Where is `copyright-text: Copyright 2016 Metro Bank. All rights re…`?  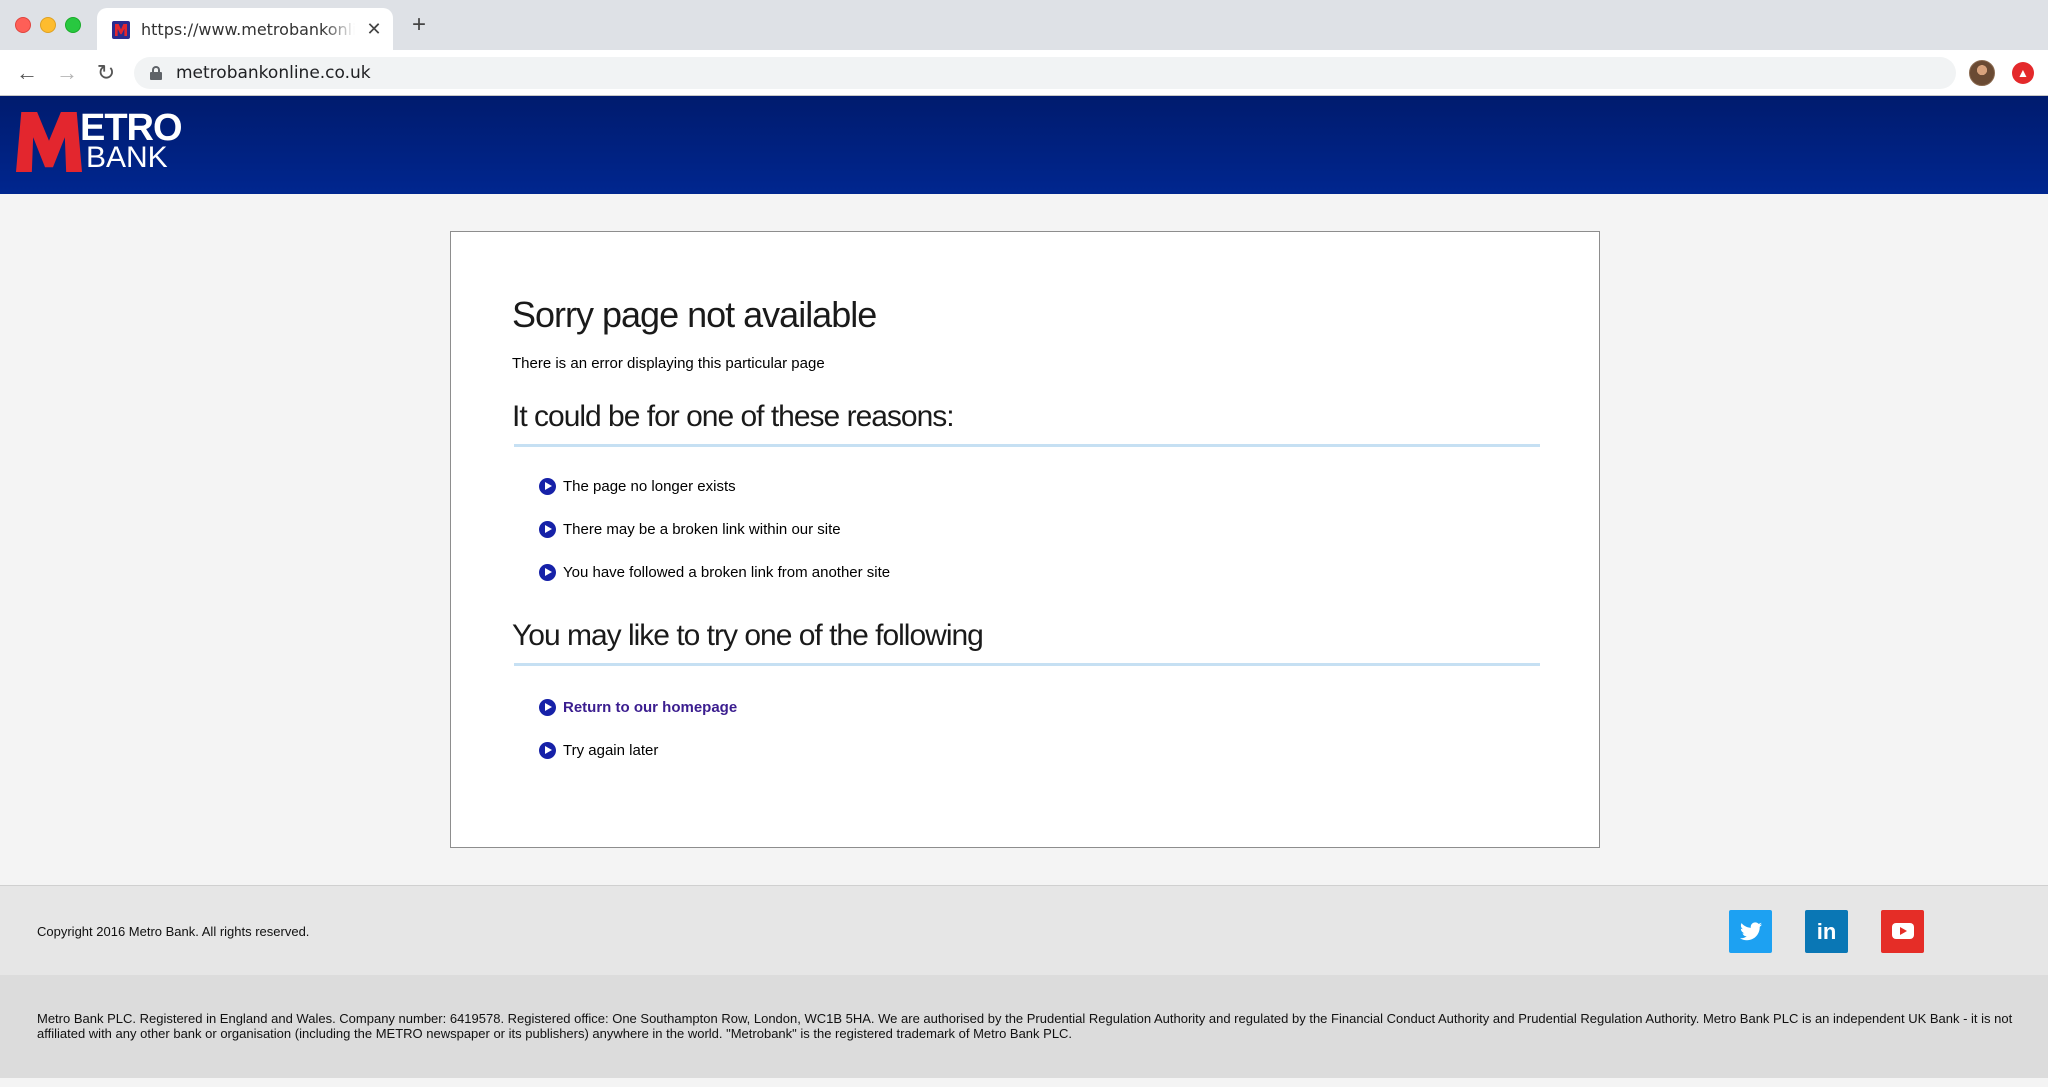
copyright-text: Copyright 2016 Metro Bank. All rights re… is located at coordinates (173, 931).